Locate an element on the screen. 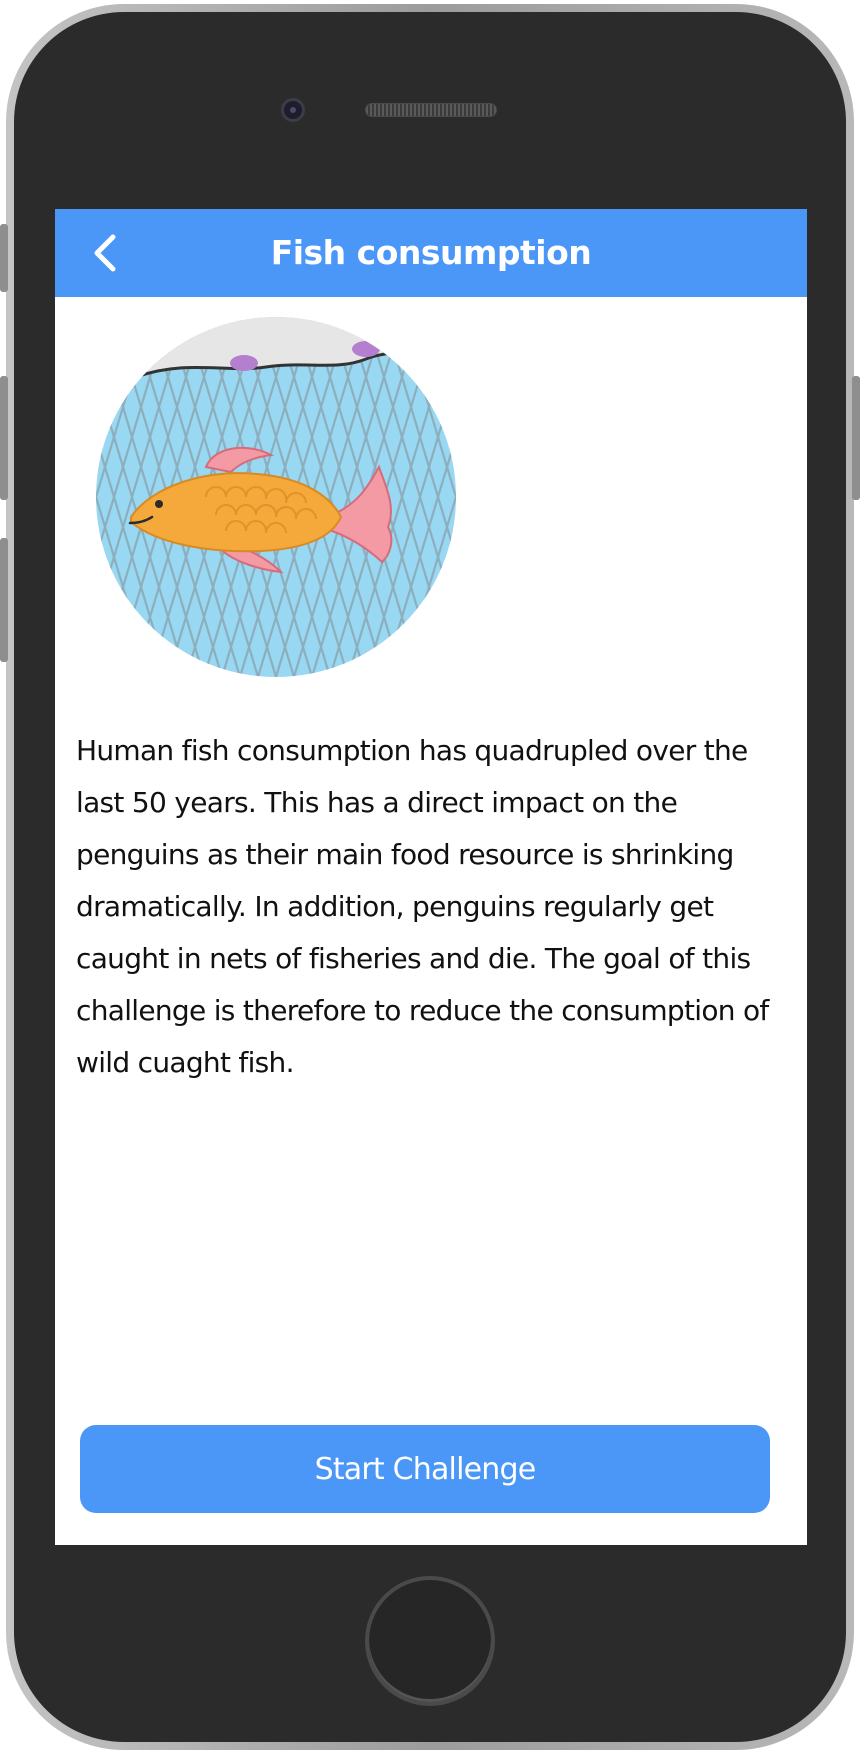 This screenshot has height=1754, width=862. page-title: Fish consumption is located at coordinates (431, 252).